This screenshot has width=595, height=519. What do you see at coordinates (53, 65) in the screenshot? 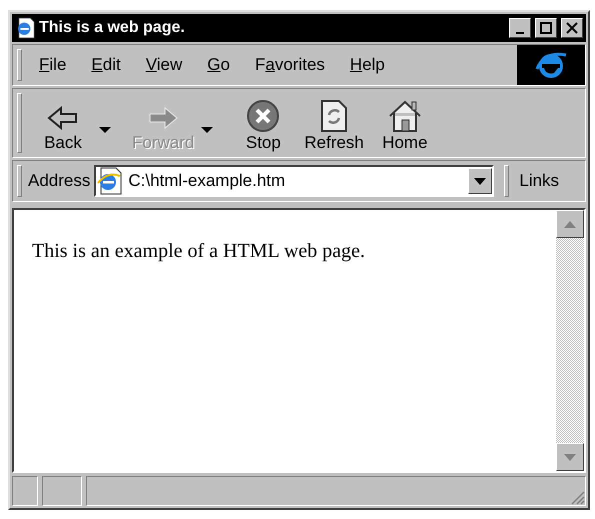
I see `menu-item: File` at bounding box center [53, 65].